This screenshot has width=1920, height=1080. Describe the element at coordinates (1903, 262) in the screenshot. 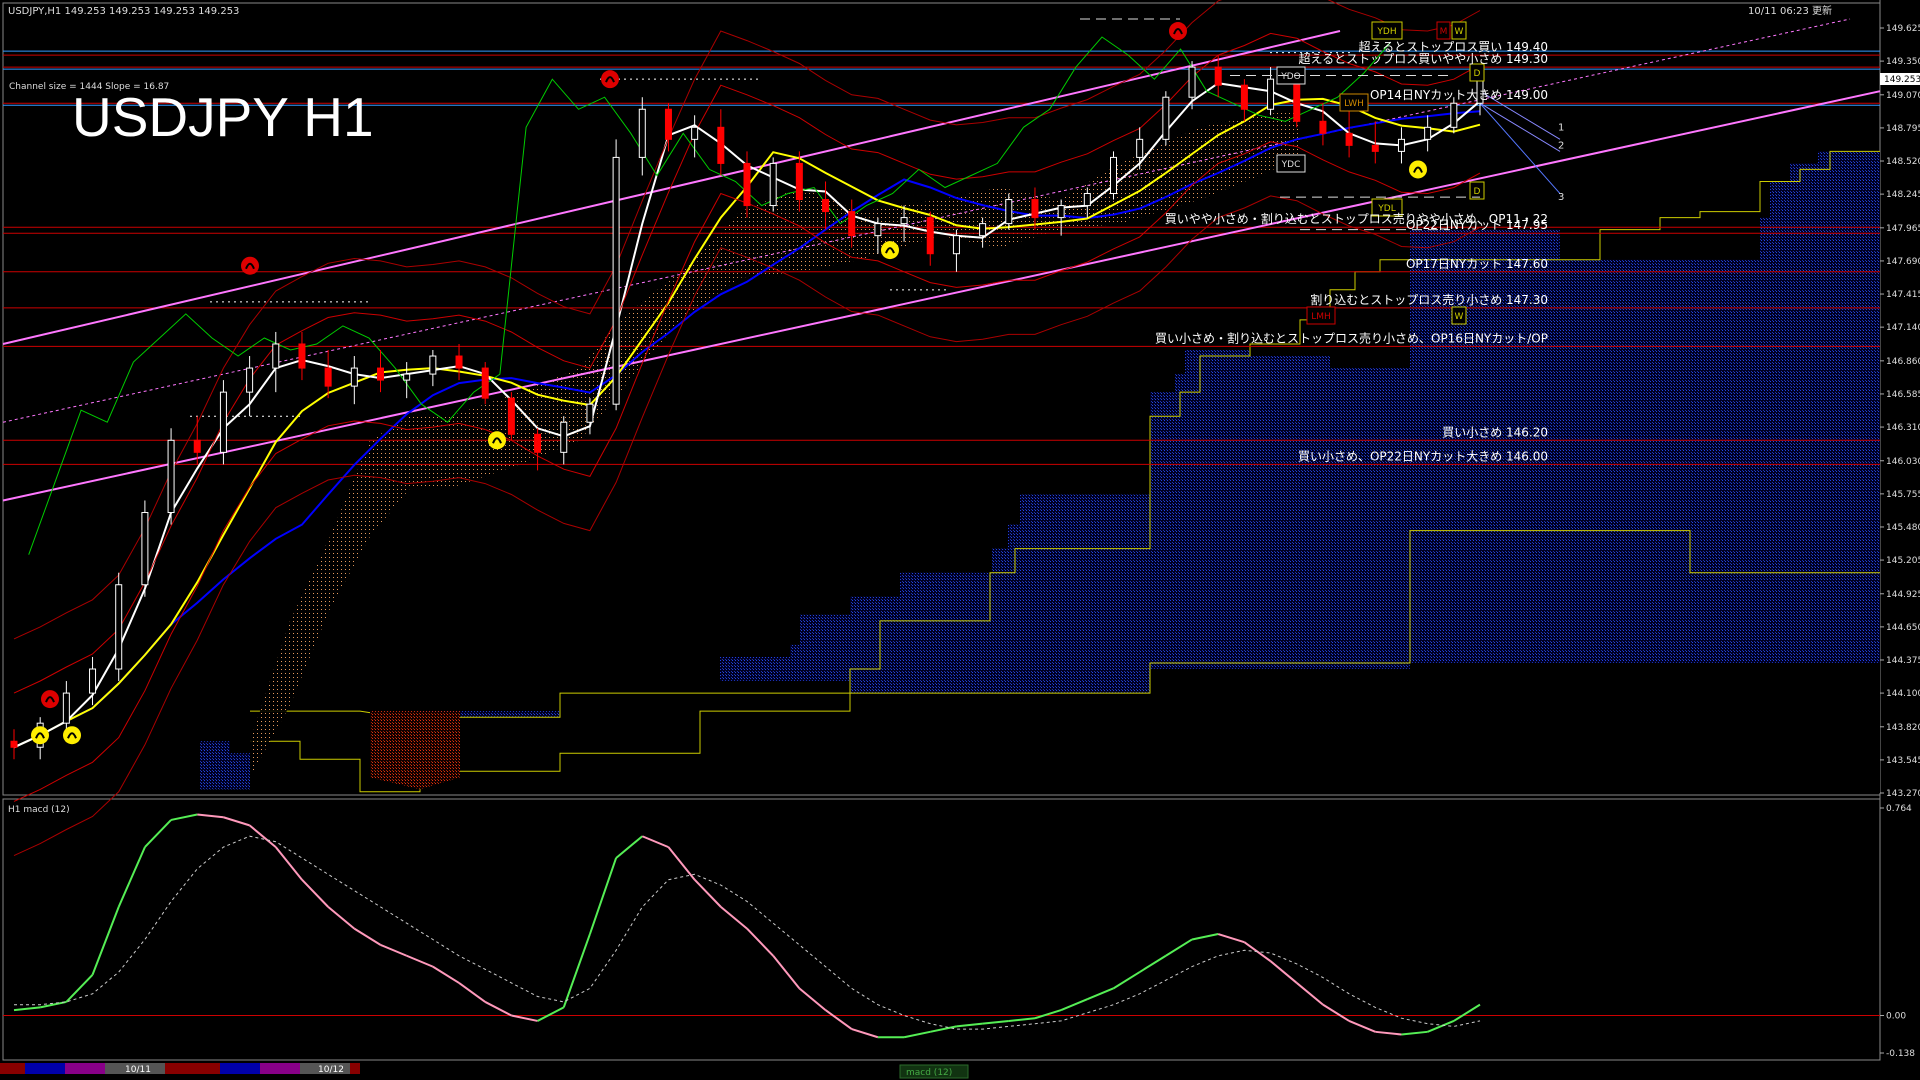

I see `price-axis-label: 147.690` at that location.